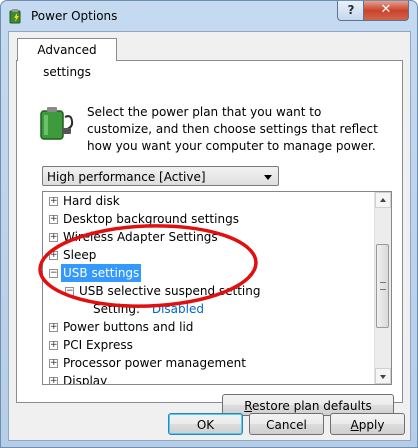  What do you see at coordinates (383, 376) in the screenshot?
I see `scroll-down-arrow-icon` at bounding box center [383, 376].